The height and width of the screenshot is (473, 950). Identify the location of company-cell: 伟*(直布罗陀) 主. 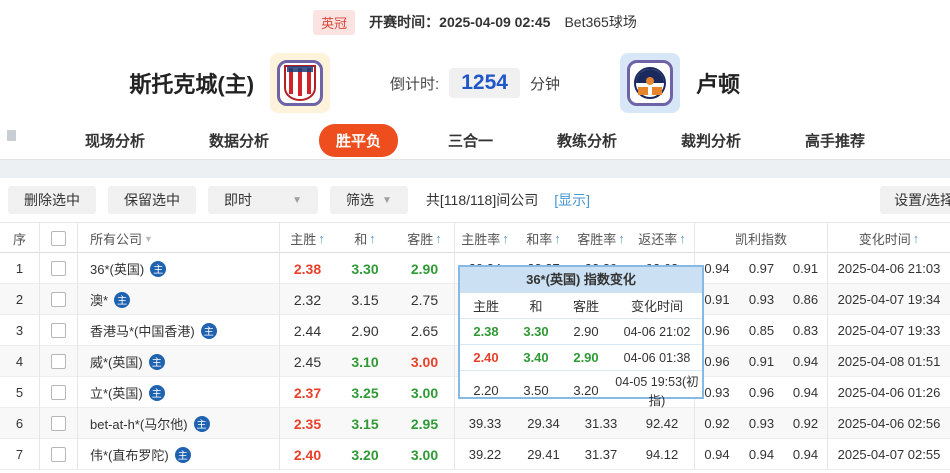
(179, 454).